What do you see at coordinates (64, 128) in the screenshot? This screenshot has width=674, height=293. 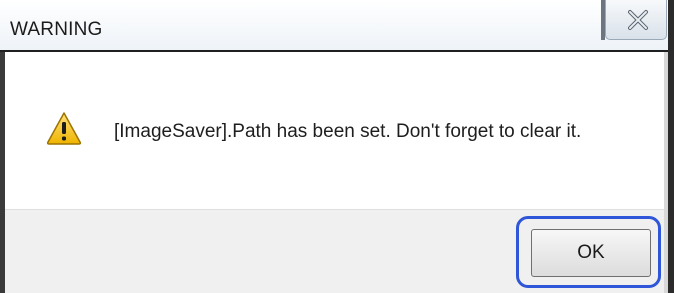 I see `warning-icon` at bounding box center [64, 128].